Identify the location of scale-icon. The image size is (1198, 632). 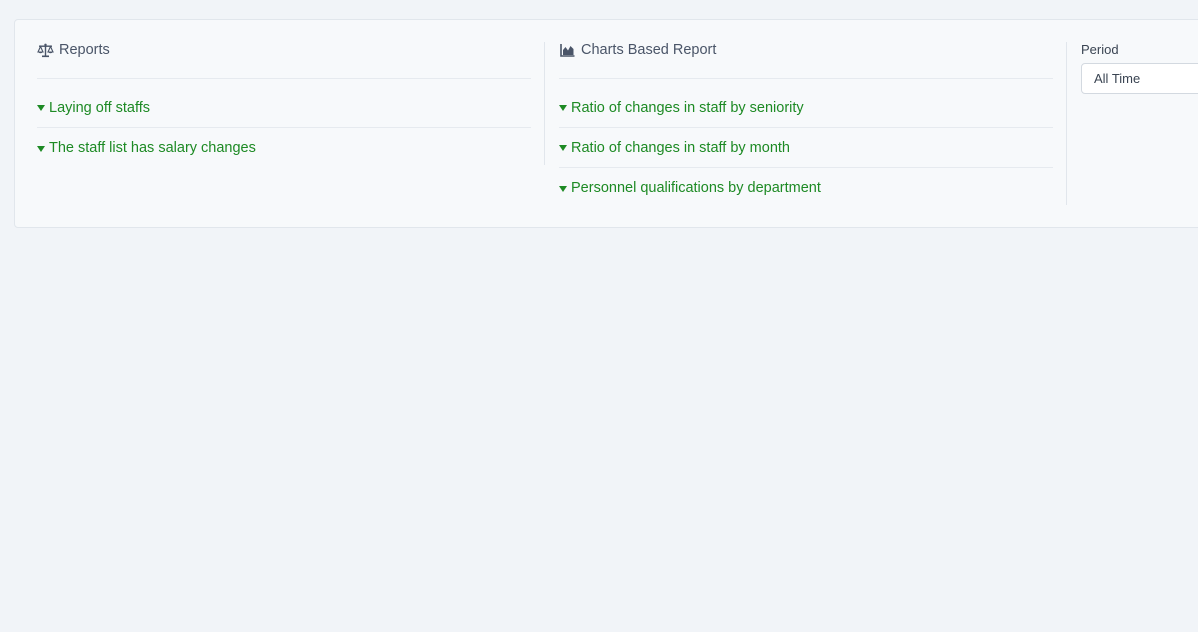
(45, 50).